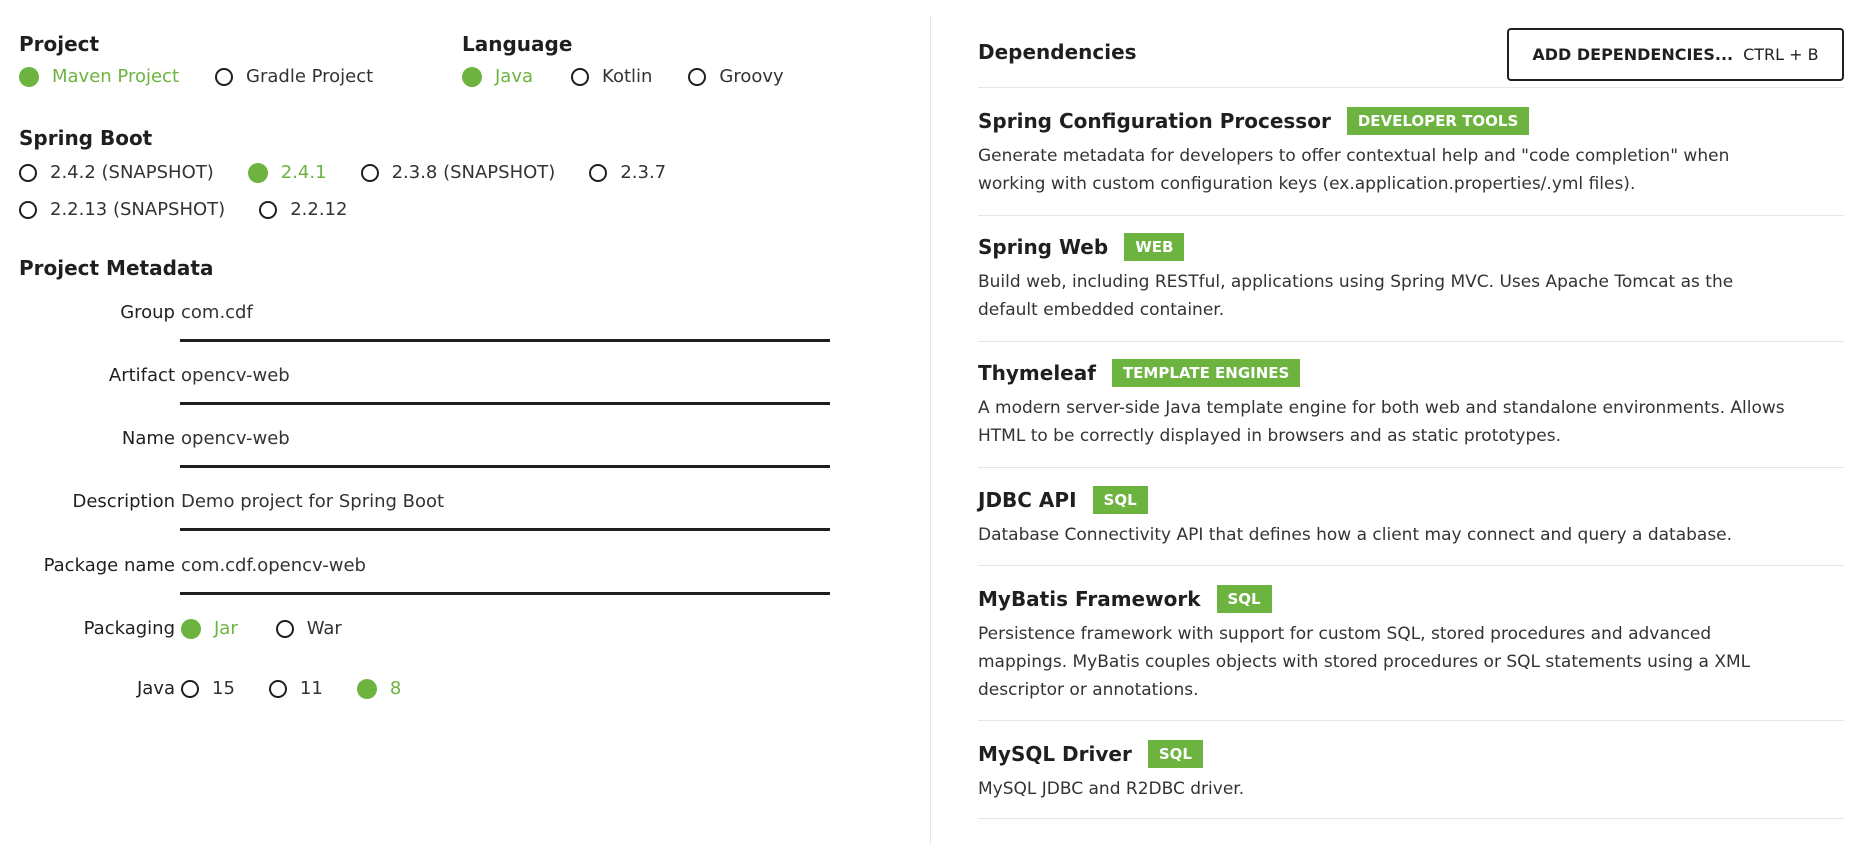  What do you see at coordinates (86, 138) in the screenshot?
I see `spring-boot-title: Spring Boot` at bounding box center [86, 138].